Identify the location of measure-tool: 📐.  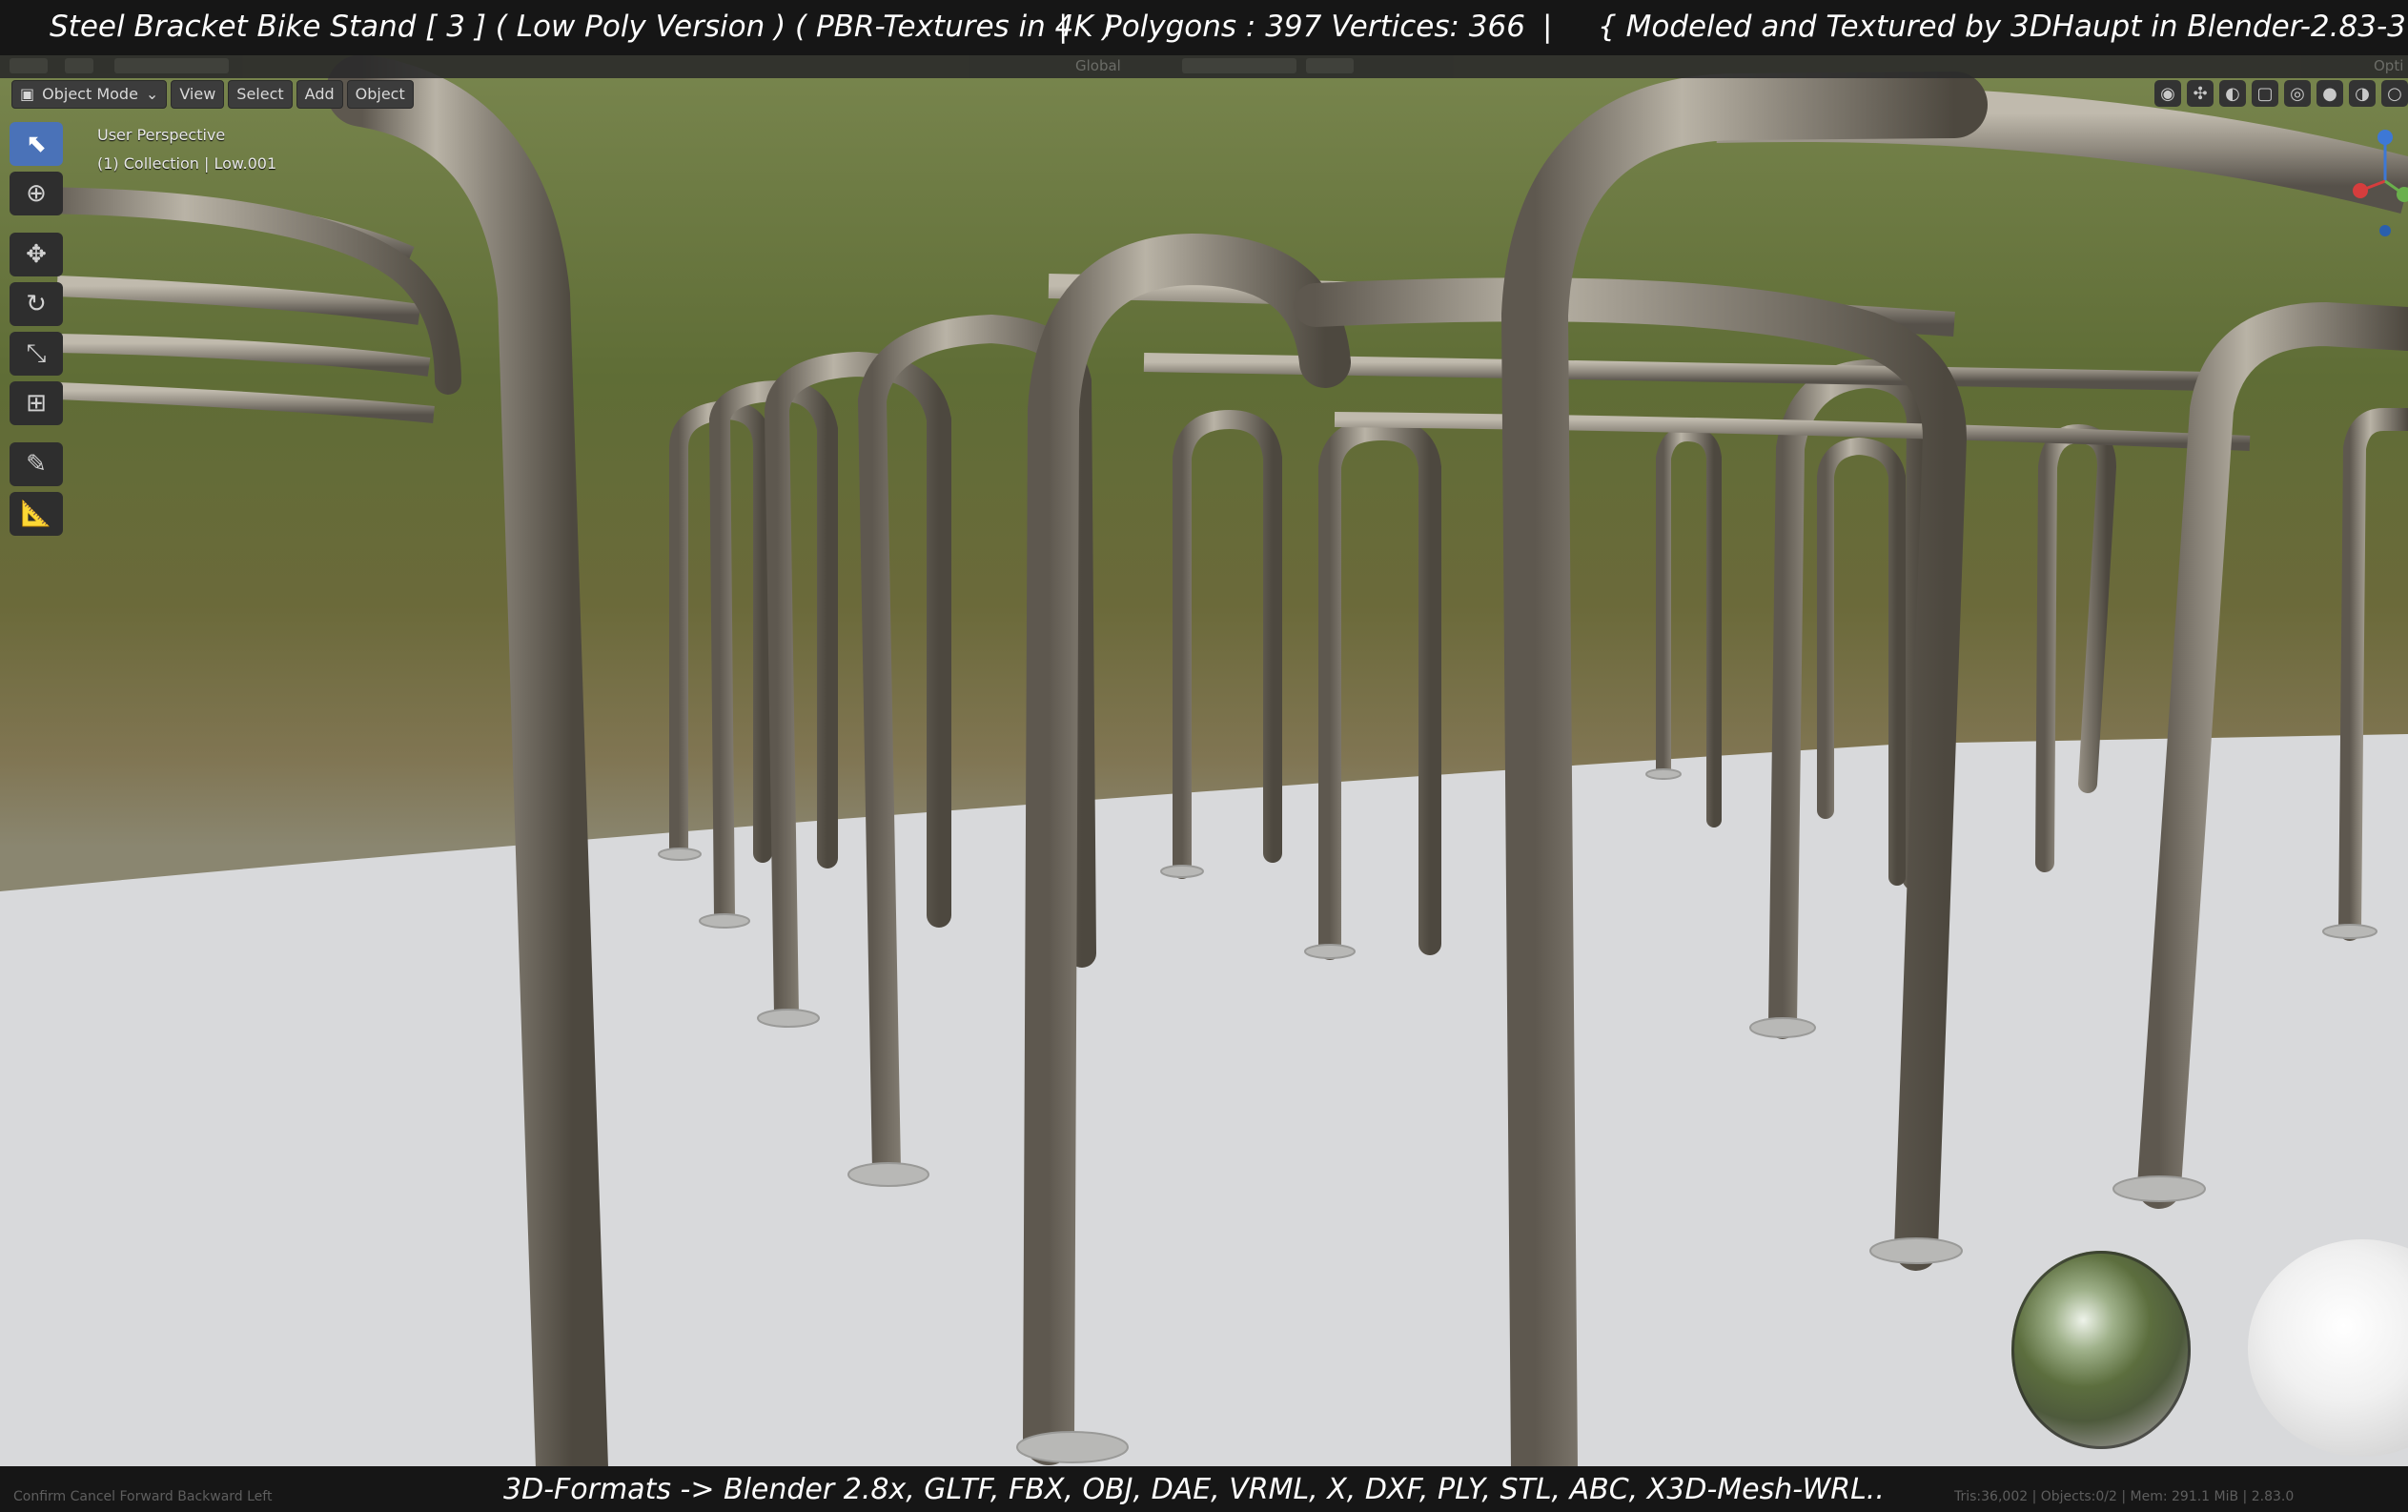
(36, 514).